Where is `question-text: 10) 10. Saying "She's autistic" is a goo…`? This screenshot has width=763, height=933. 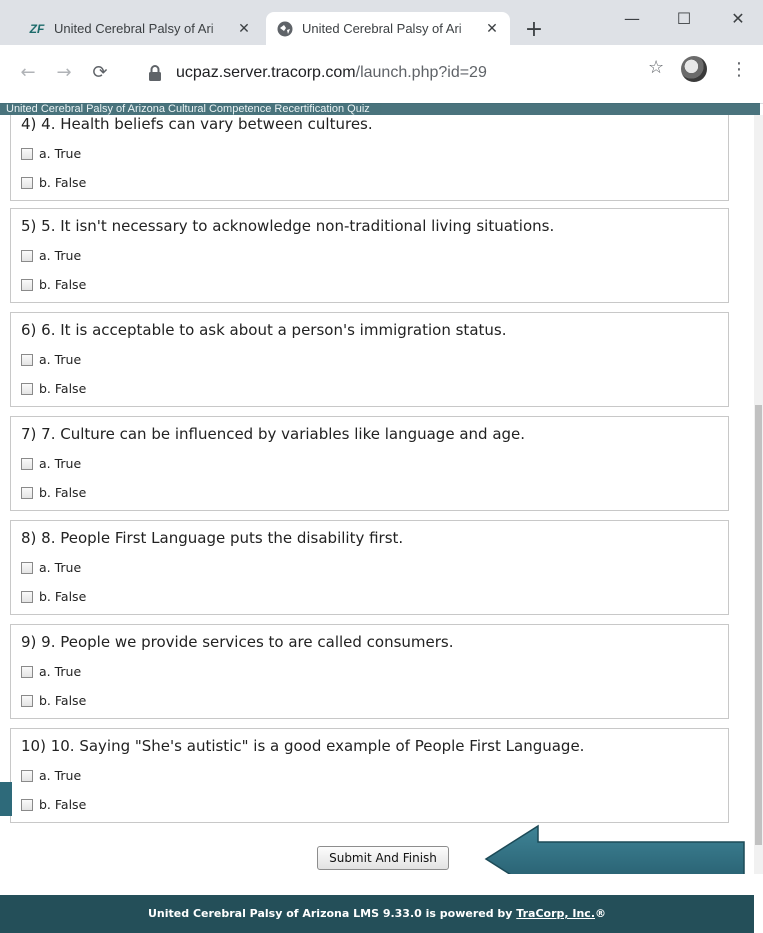 question-text: 10) 10. Saying "She's autistic" is a goo… is located at coordinates (303, 746).